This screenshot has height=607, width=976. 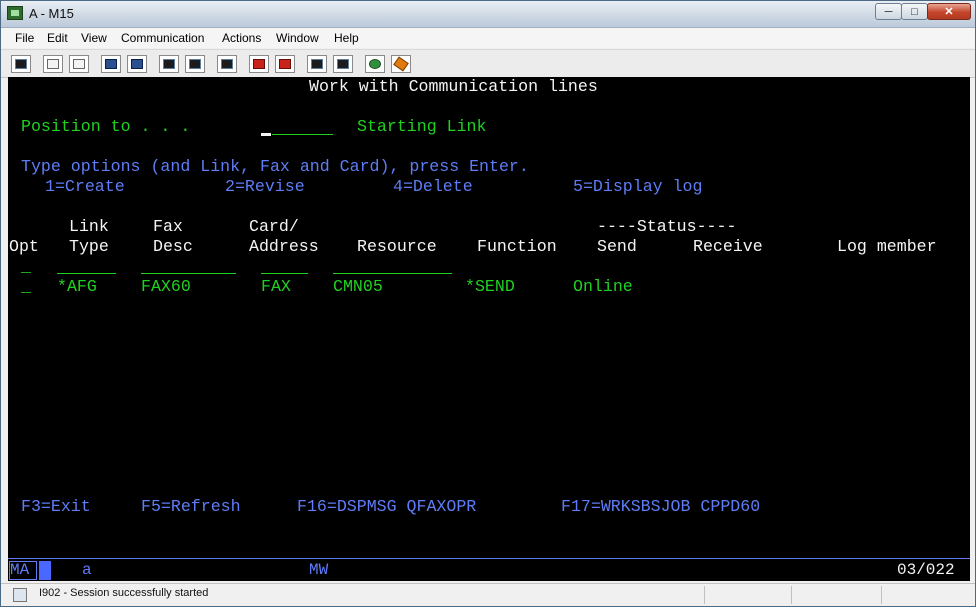 I want to click on header-card: Card/, so click(x=274, y=226).